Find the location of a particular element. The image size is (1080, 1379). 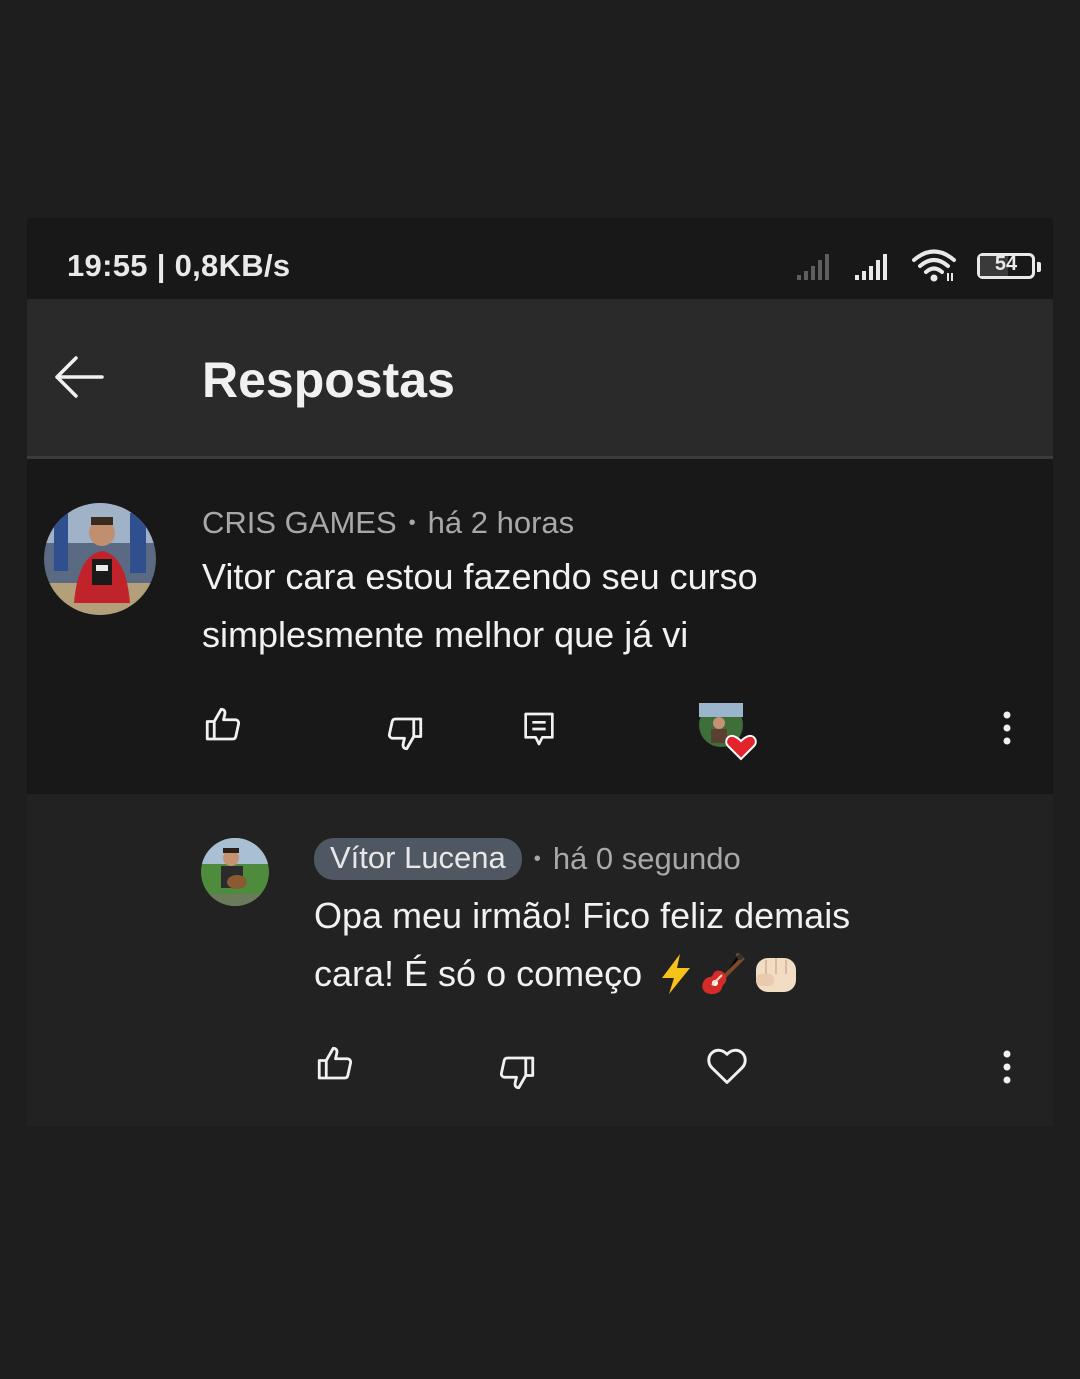

reply-author-chip: Vítor Lucena is located at coordinates (418, 859).